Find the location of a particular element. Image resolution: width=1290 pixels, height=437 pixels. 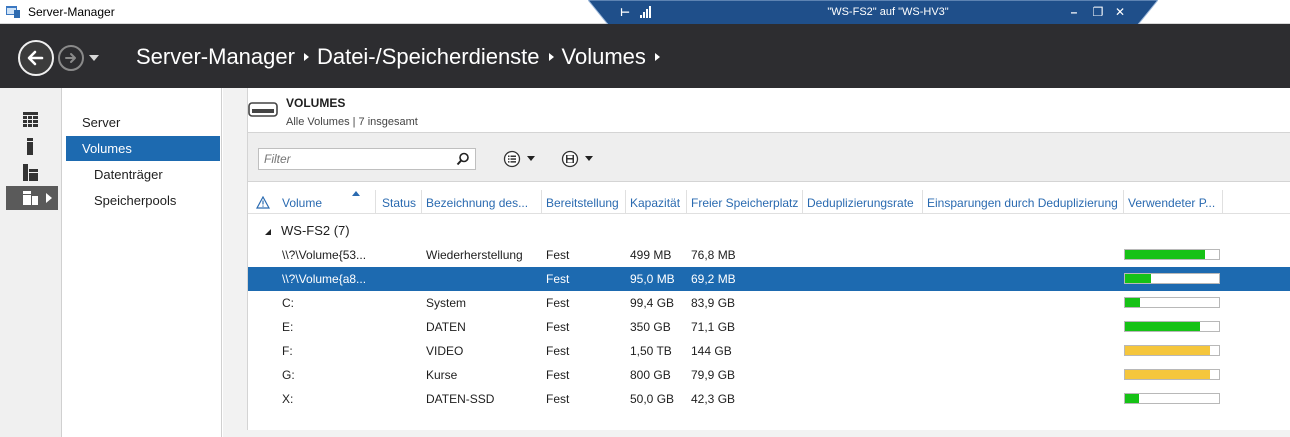

search-icon is located at coordinates (463, 159).